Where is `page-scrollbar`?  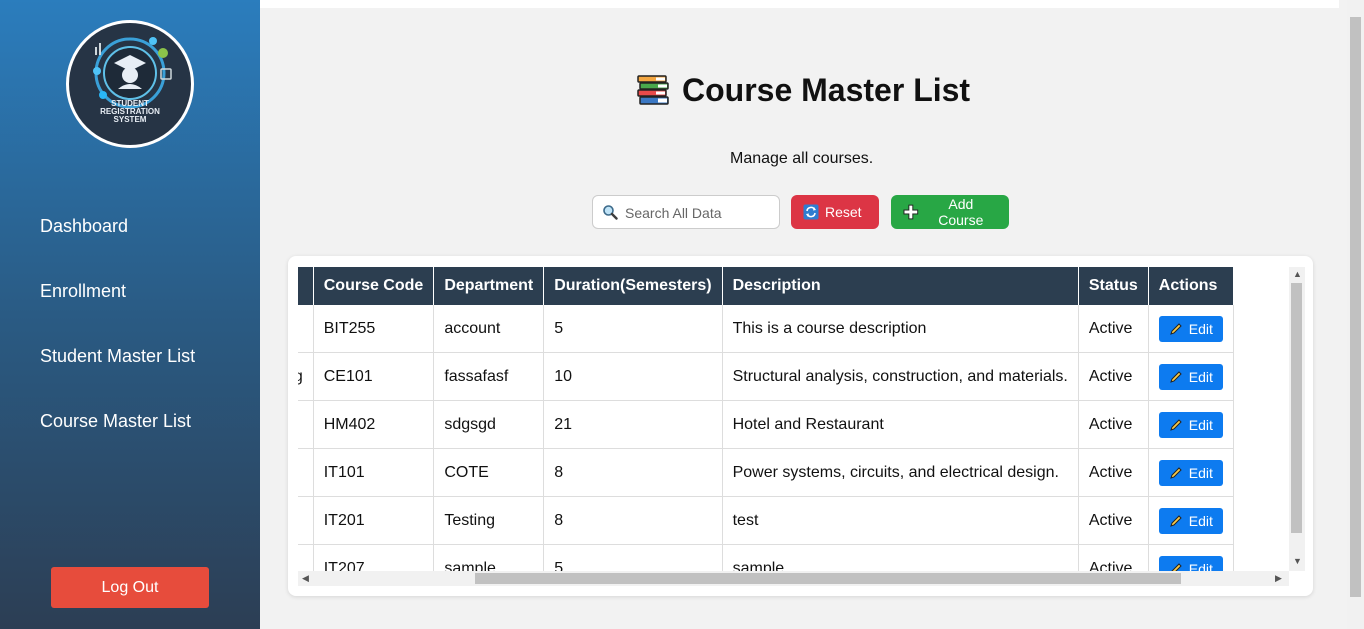 page-scrollbar is located at coordinates (1355, 314).